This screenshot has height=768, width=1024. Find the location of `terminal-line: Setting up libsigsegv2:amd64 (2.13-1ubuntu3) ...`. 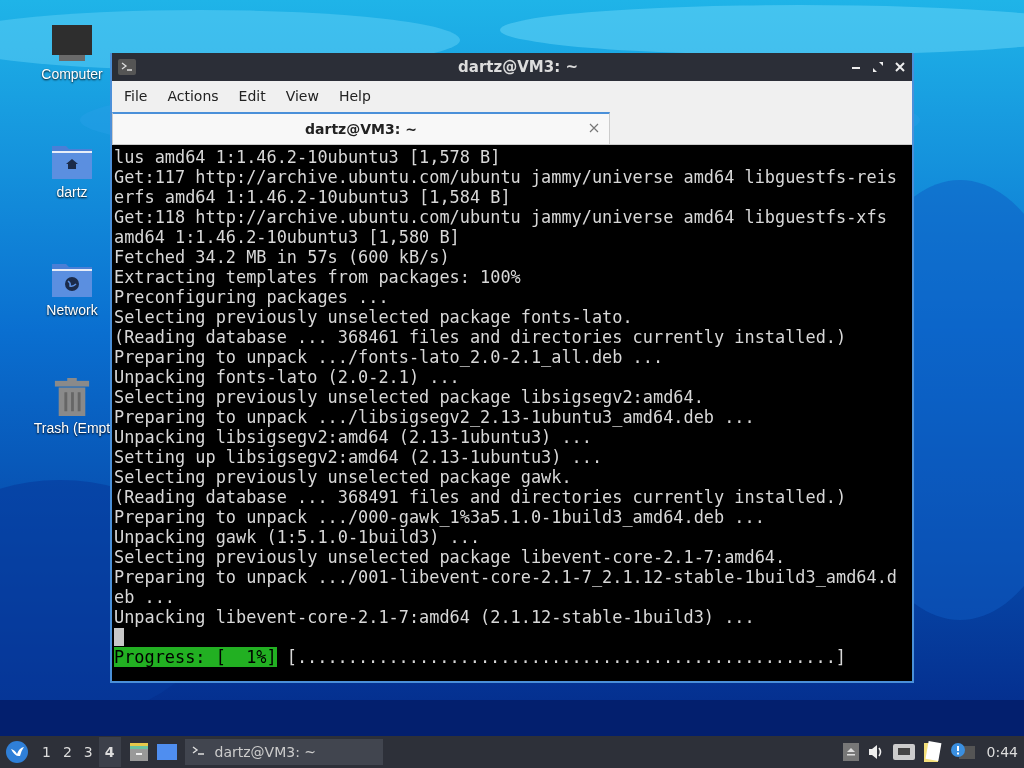

terminal-line: Setting up libsigsegv2:amd64 (2.13-1ubuntu3) ... is located at coordinates (359, 457).